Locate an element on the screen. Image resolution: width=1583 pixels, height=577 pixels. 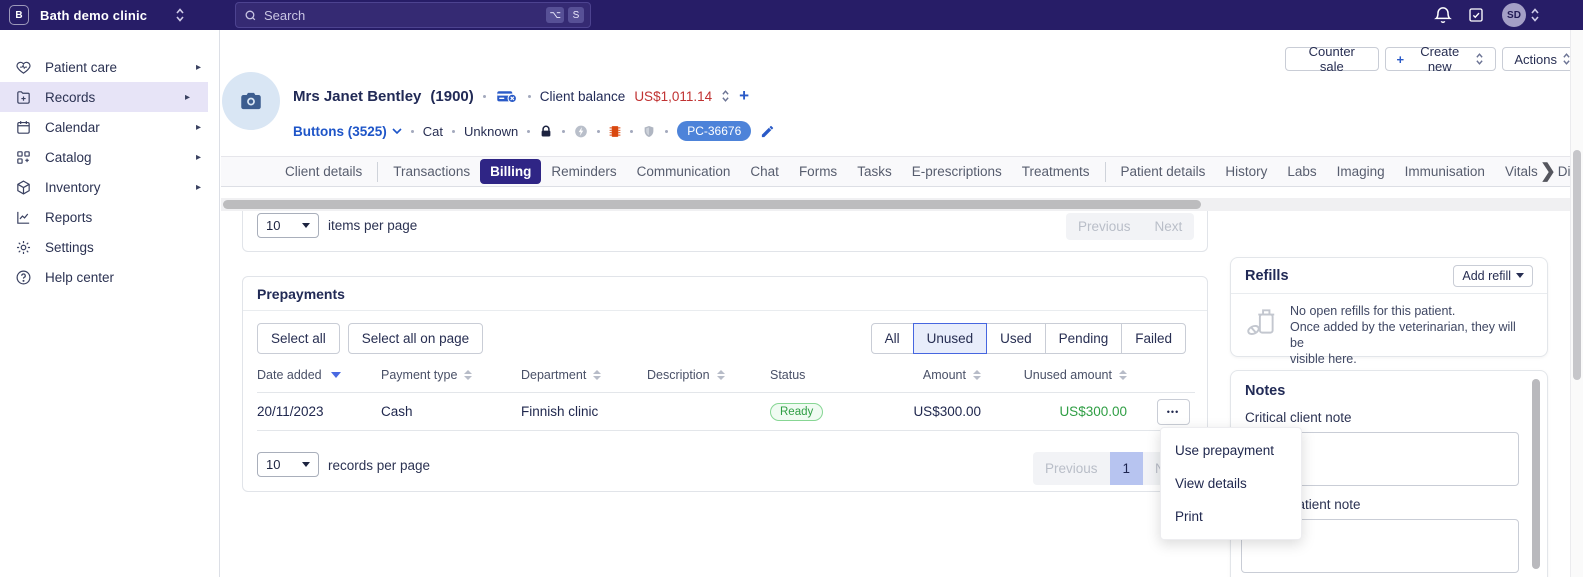
filter-all: All is located at coordinates (892, 338).